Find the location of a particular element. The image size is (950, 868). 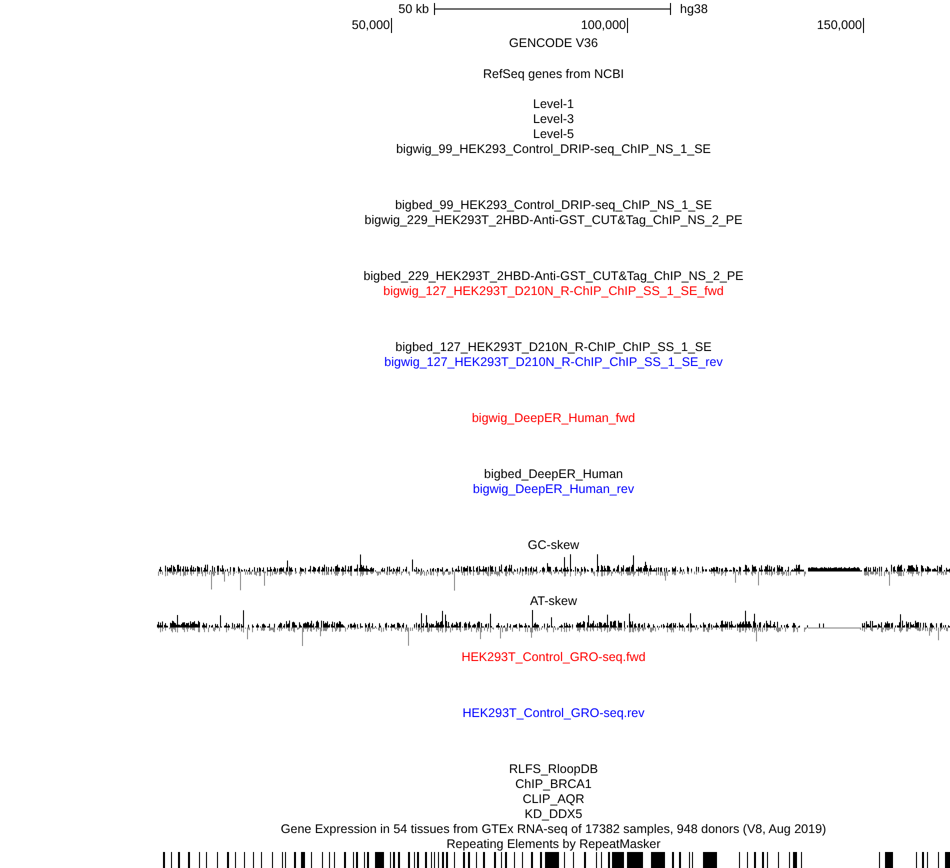

track-label: HEK293T_Control_GRO-seq.rev is located at coordinates (553, 713).